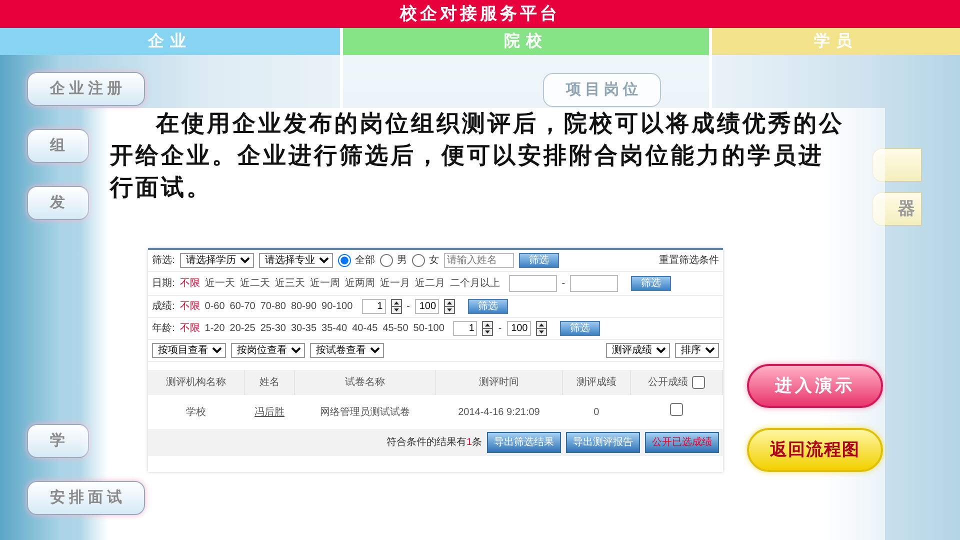  What do you see at coordinates (189, 350) in the screenshot?
I see `select-field: 按项目查看` at bounding box center [189, 350].